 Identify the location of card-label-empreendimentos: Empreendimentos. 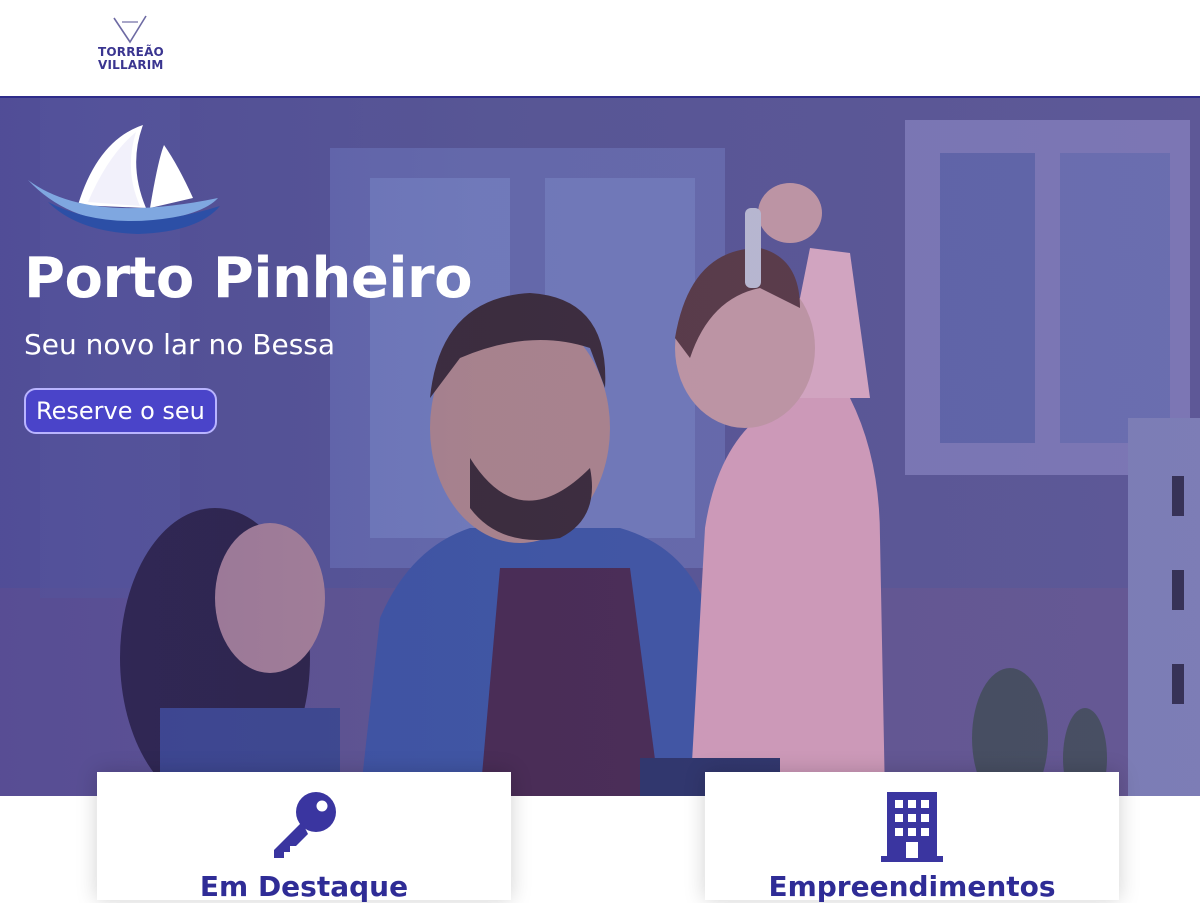
(912, 886).